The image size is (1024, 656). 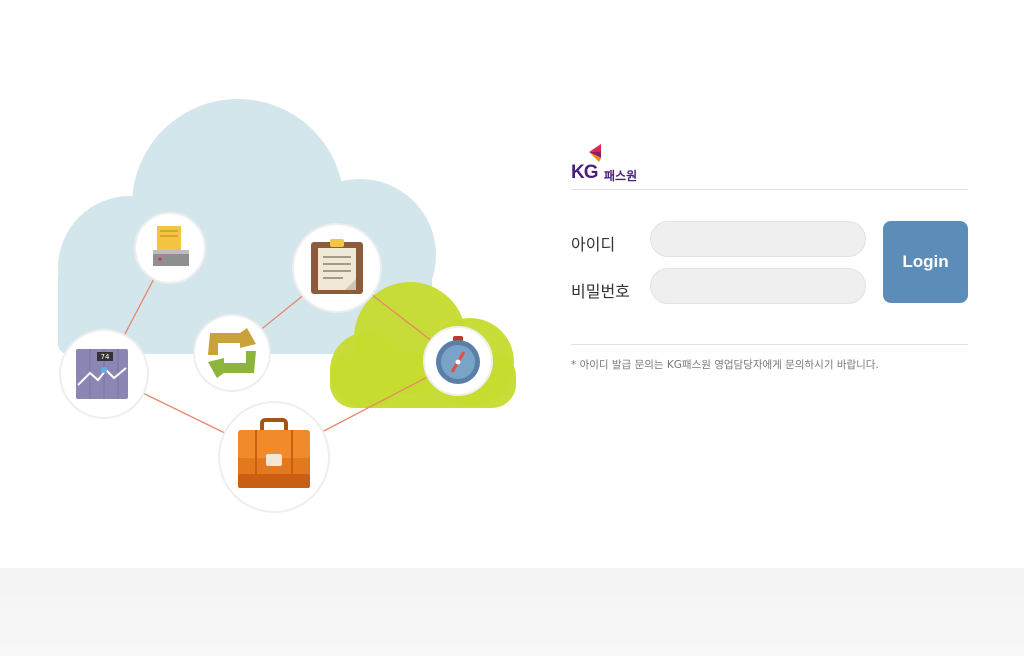 I want to click on password-input, so click(x=758, y=286).